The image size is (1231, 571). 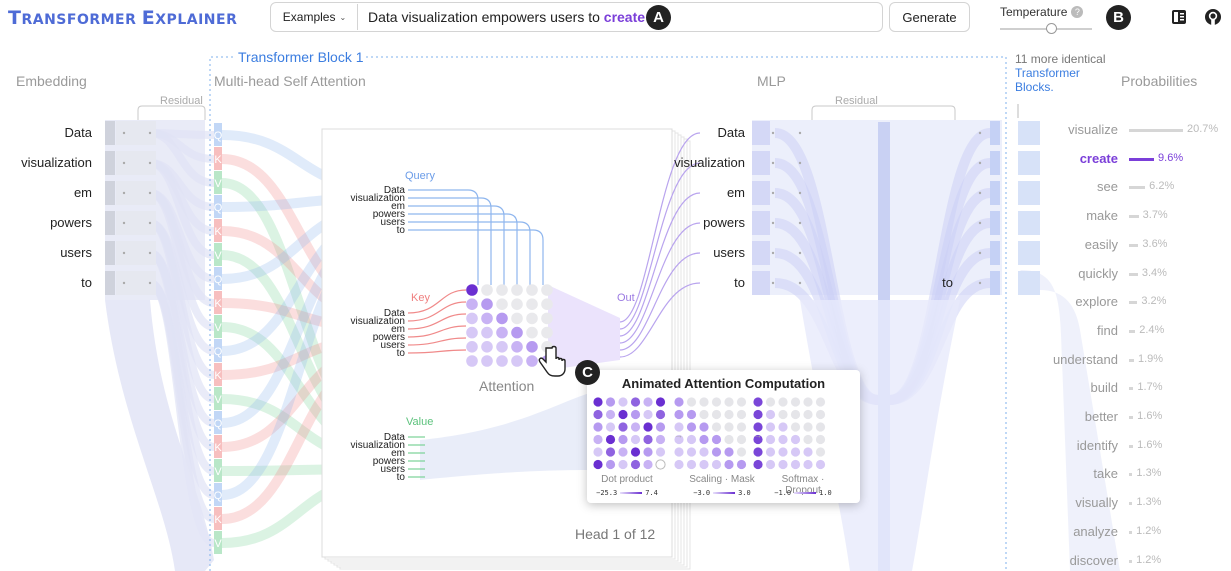 What do you see at coordinates (1063, 129) in the screenshot?
I see `probability-word: visualize` at bounding box center [1063, 129].